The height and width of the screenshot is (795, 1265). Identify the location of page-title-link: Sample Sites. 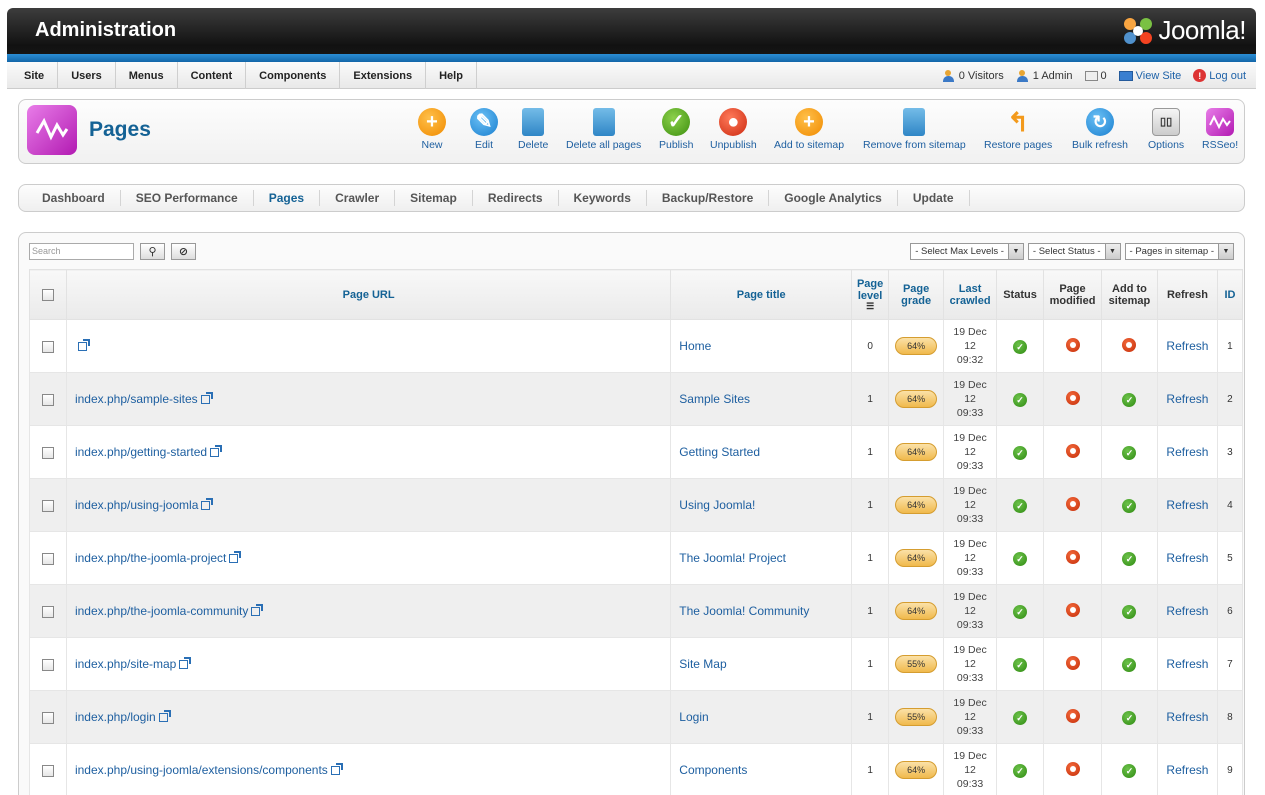
(714, 399).